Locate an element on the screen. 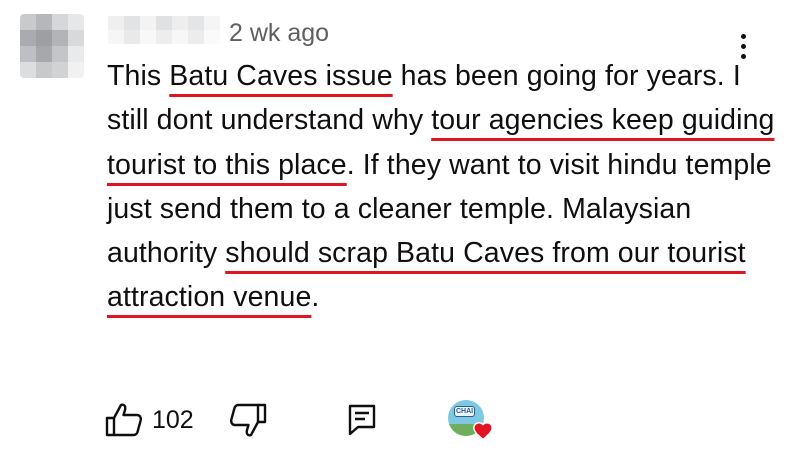  creator-badge-text: CHAI is located at coordinates (465, 411).